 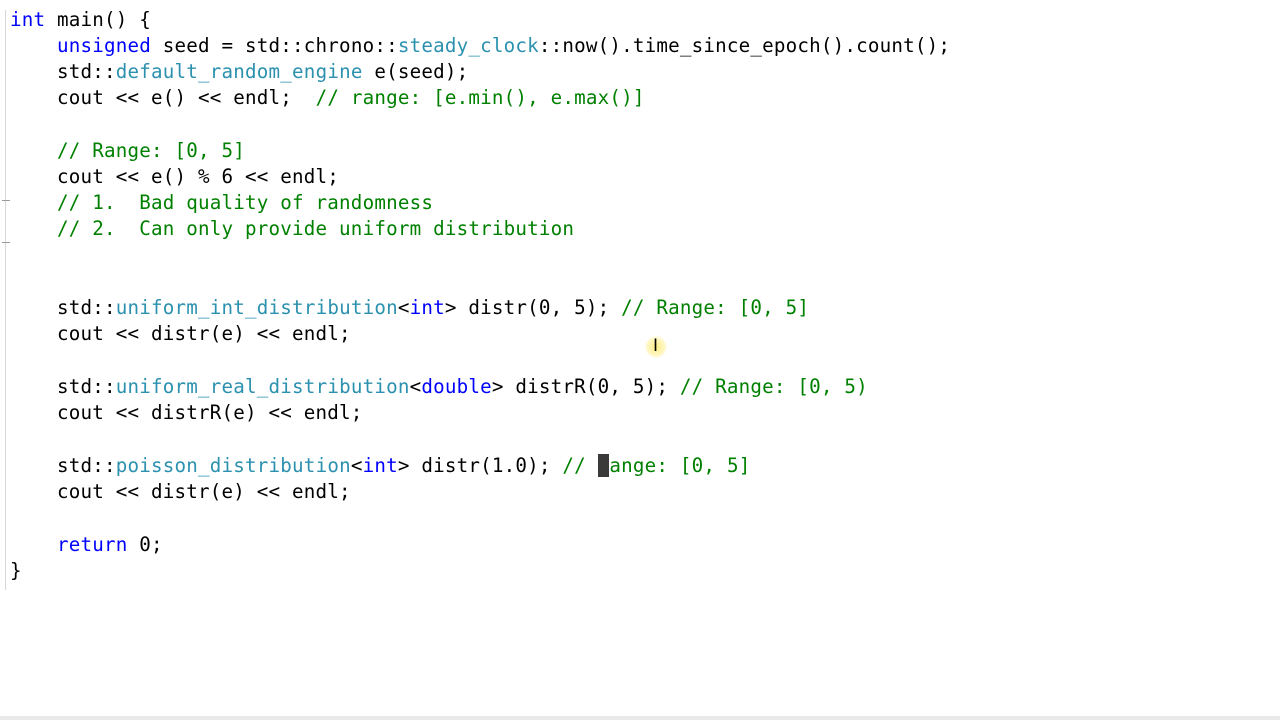 I want to click on code-token: seed = std::chrono::, so click(x=274, y=45).